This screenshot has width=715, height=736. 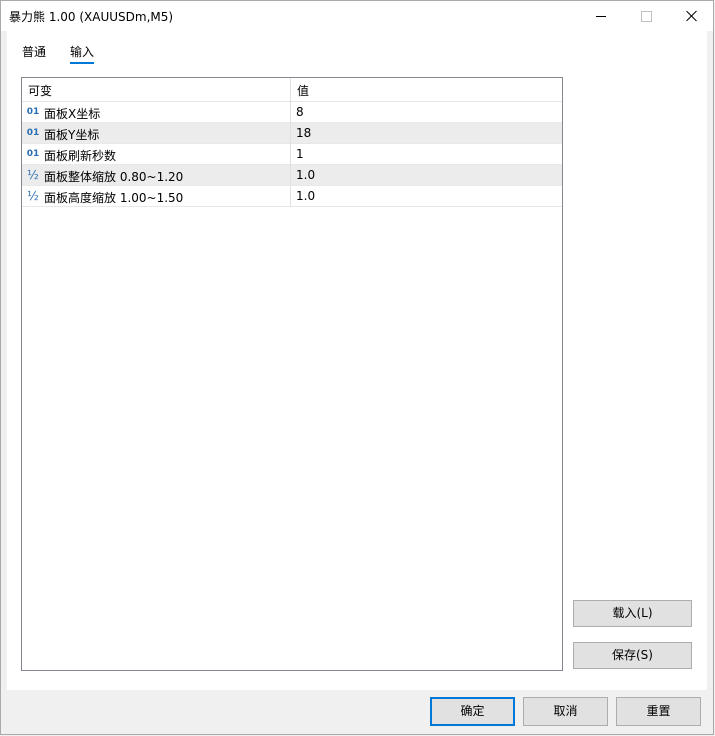 What do you see at coordinates (72, 114) in the screenshot?
I see `param-name: 面板X坐标` at bounding box center [72, 114].